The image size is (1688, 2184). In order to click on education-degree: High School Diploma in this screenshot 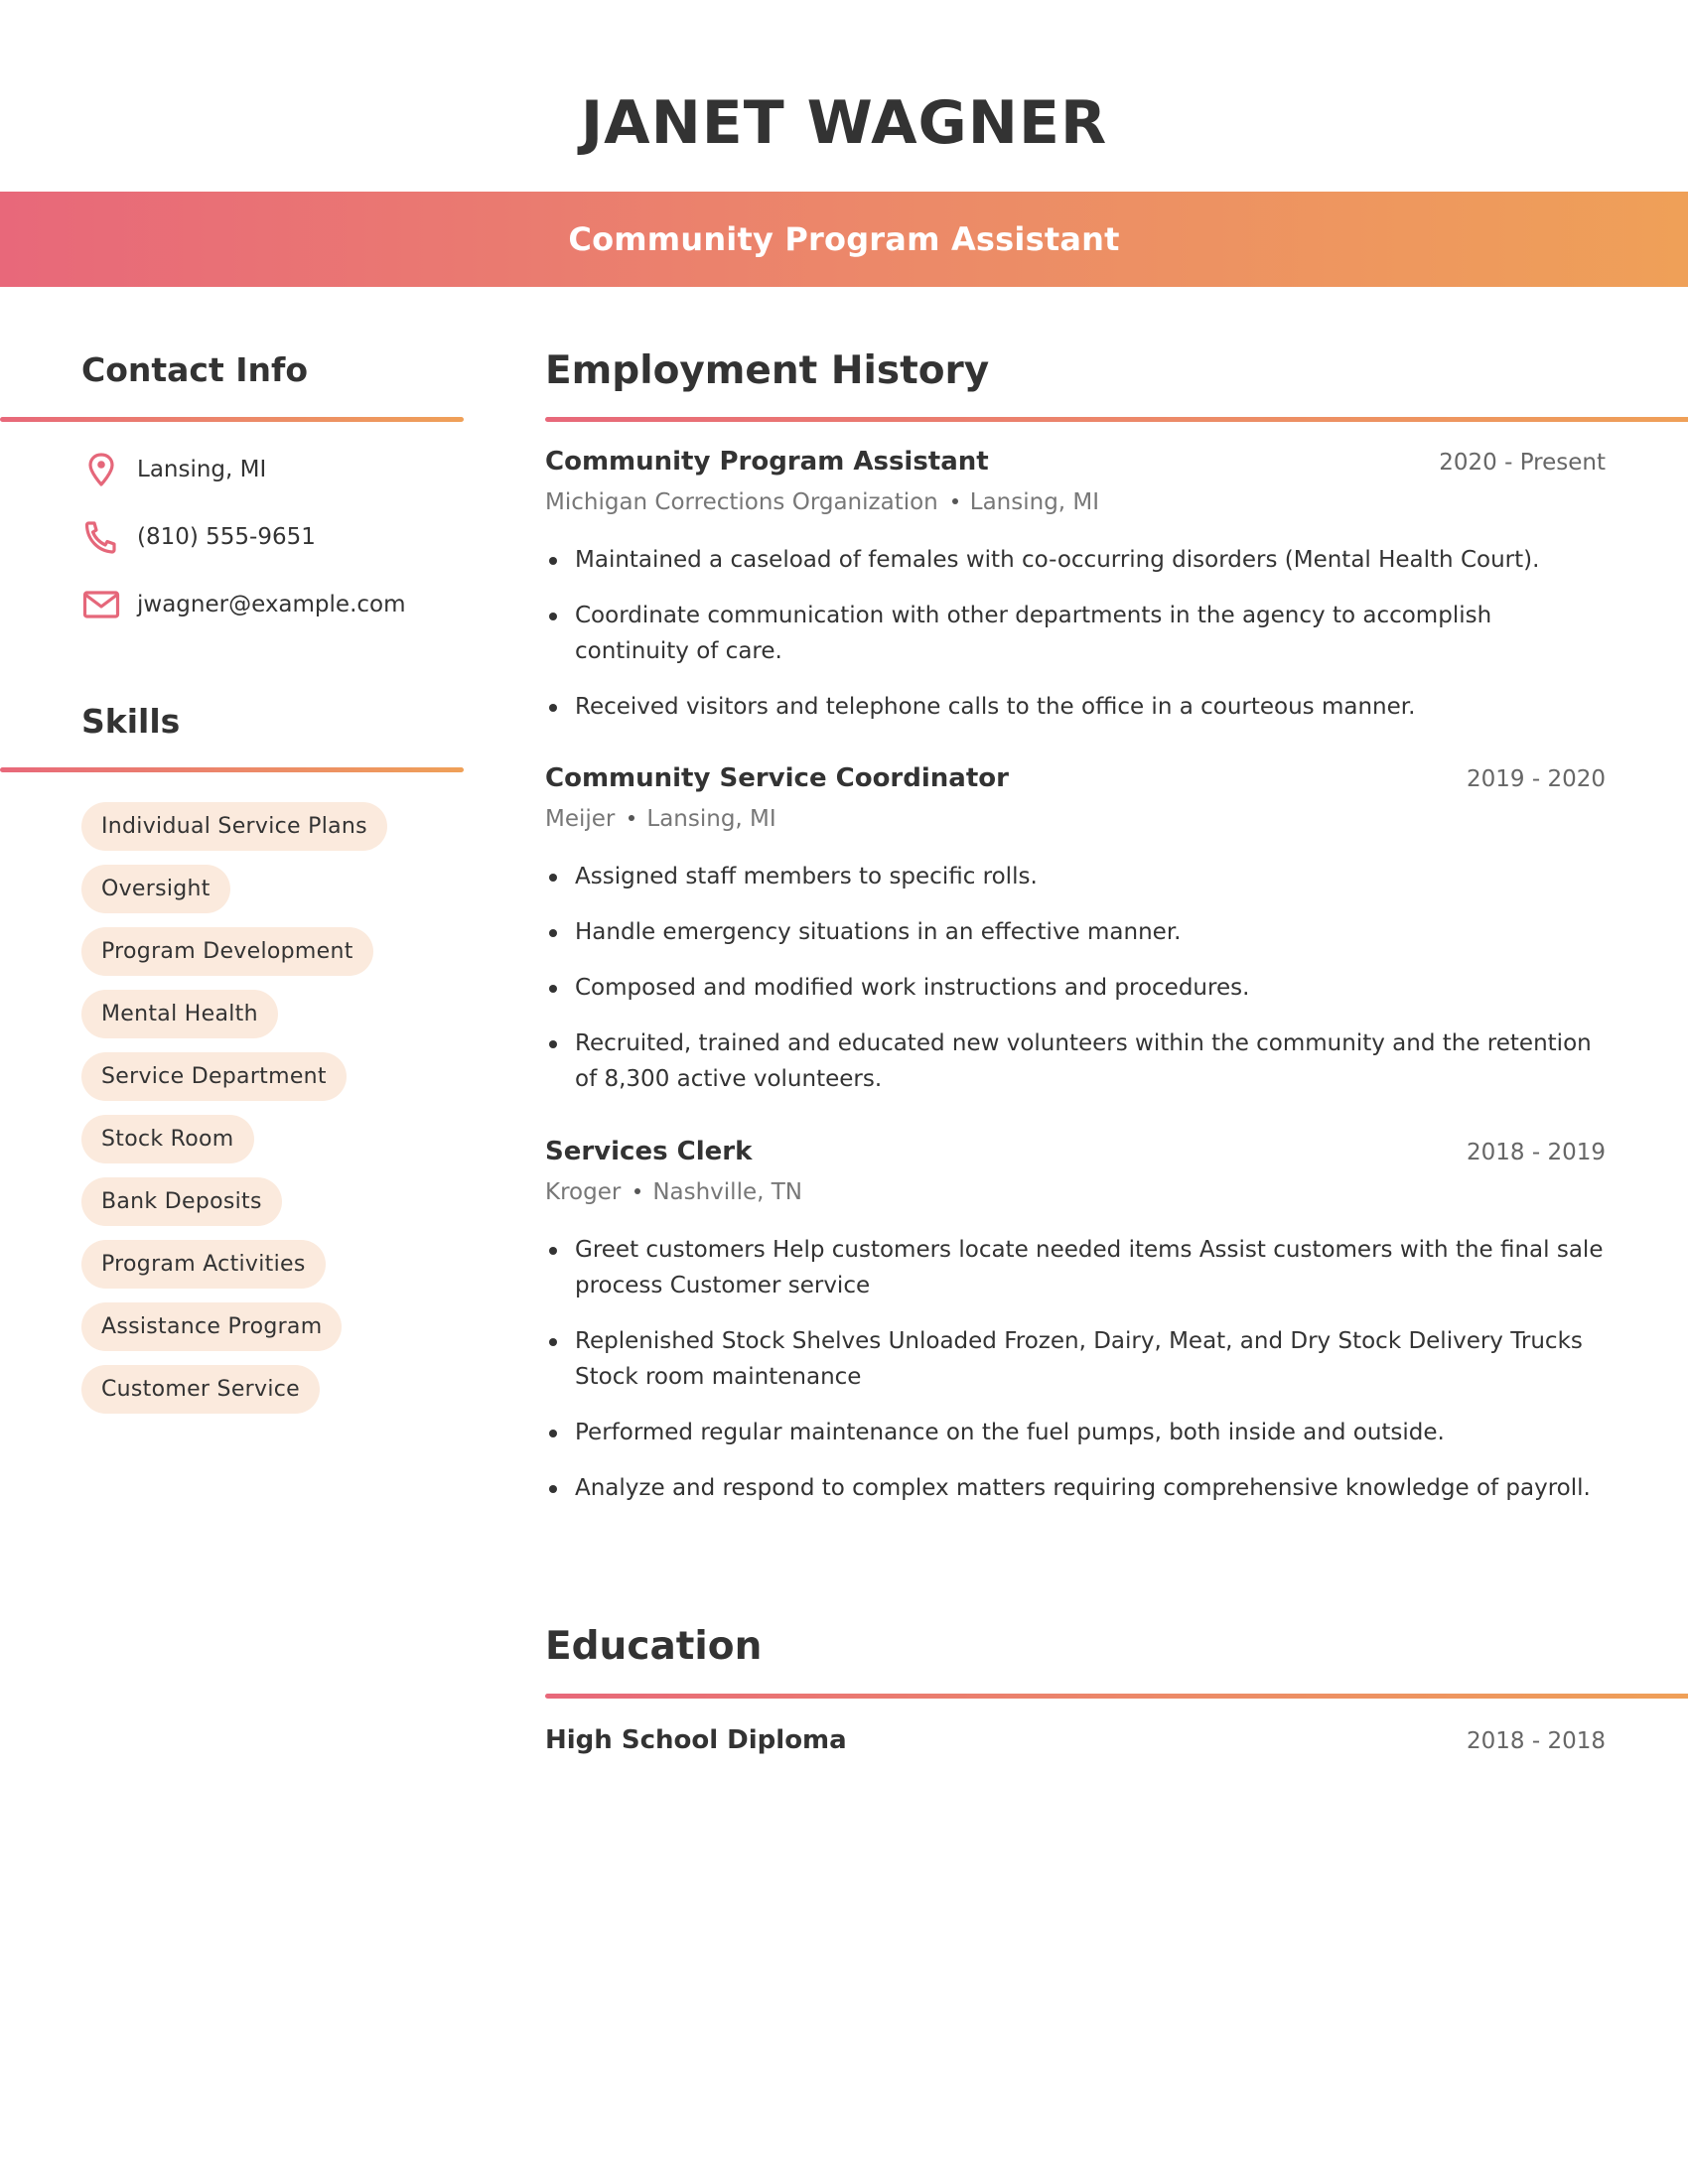, I will do `click(696, 1740)`.